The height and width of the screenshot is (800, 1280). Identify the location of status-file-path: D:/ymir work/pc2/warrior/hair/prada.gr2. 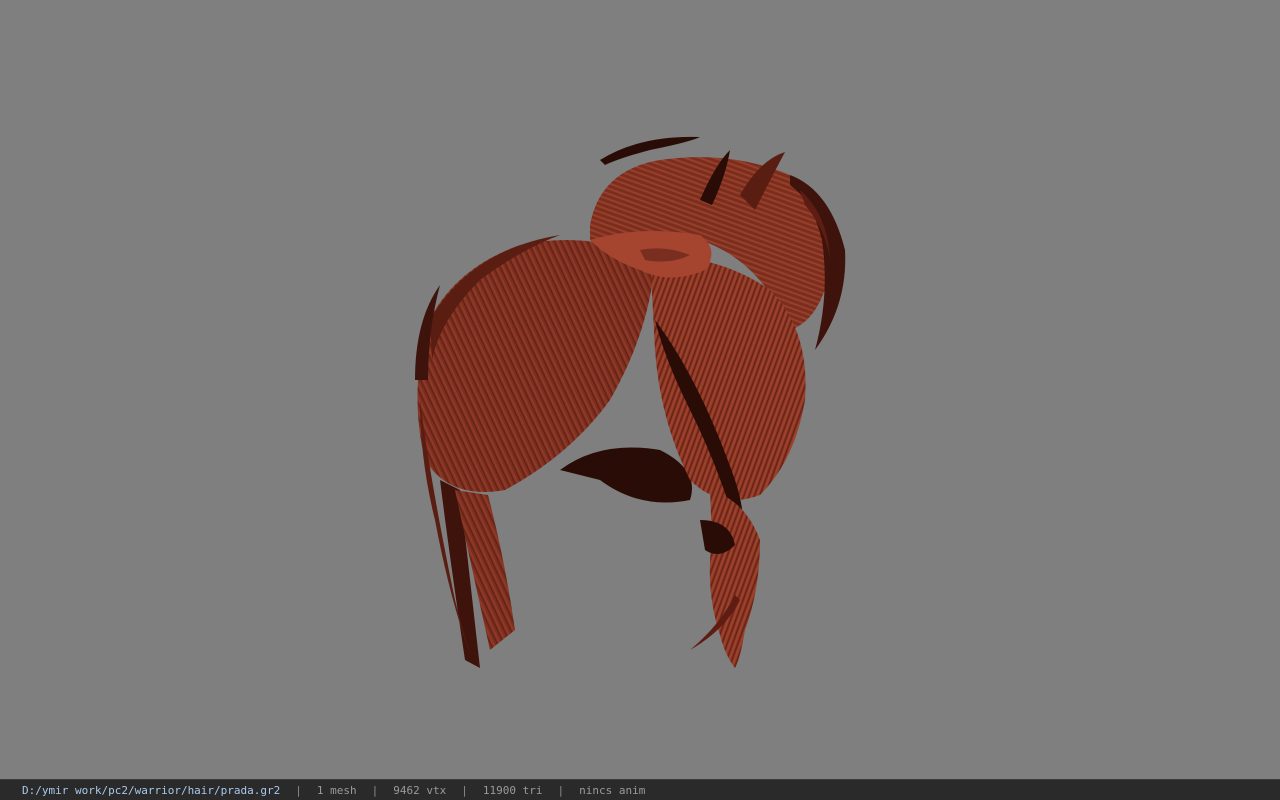
(151, 790).